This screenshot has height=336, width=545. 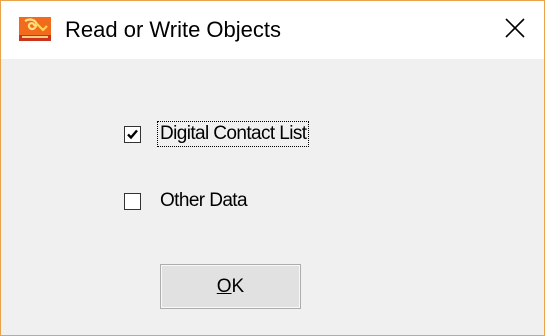 I want to click on window-title: Read or Write Objects, so click(x=173, y=29).